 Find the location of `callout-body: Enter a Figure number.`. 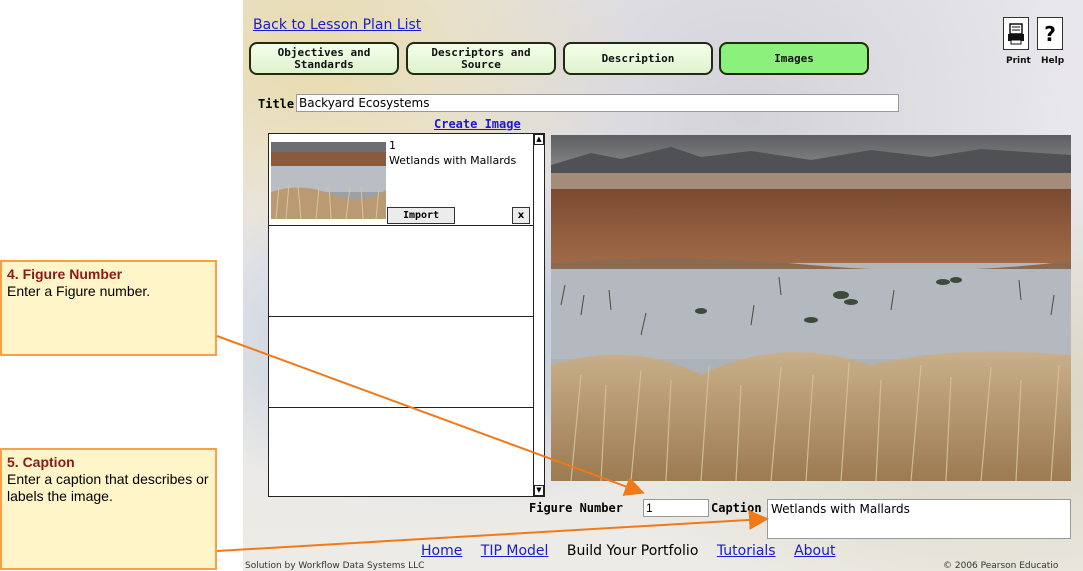

callout-body: Enter a Figure number. is located at coordinates (79, 291).